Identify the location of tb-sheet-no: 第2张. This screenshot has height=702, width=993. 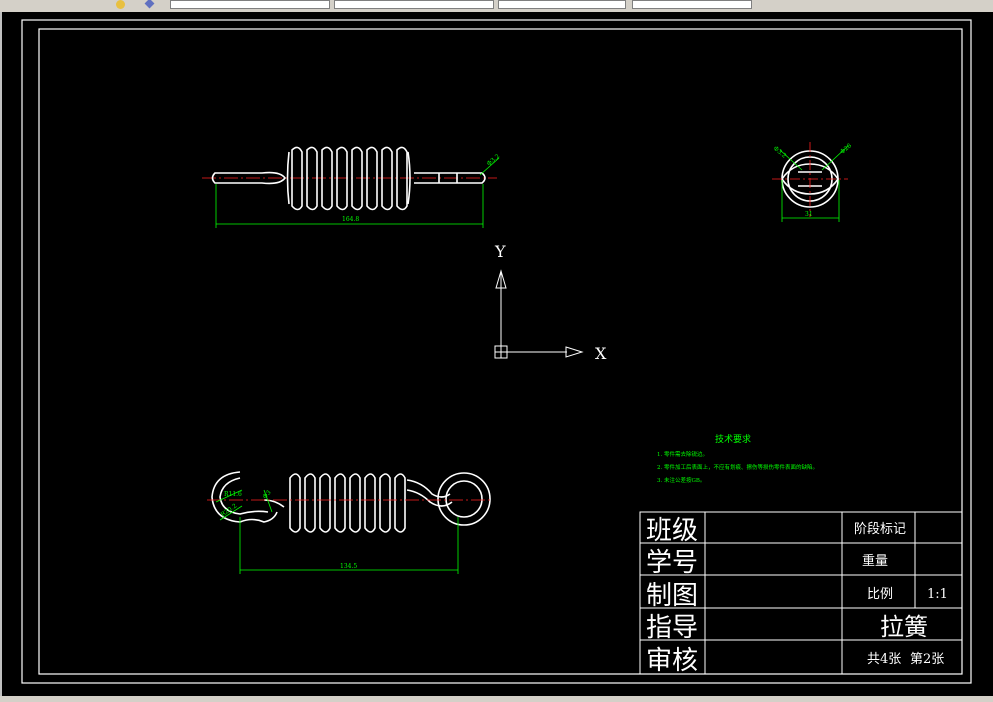
(927, 659).